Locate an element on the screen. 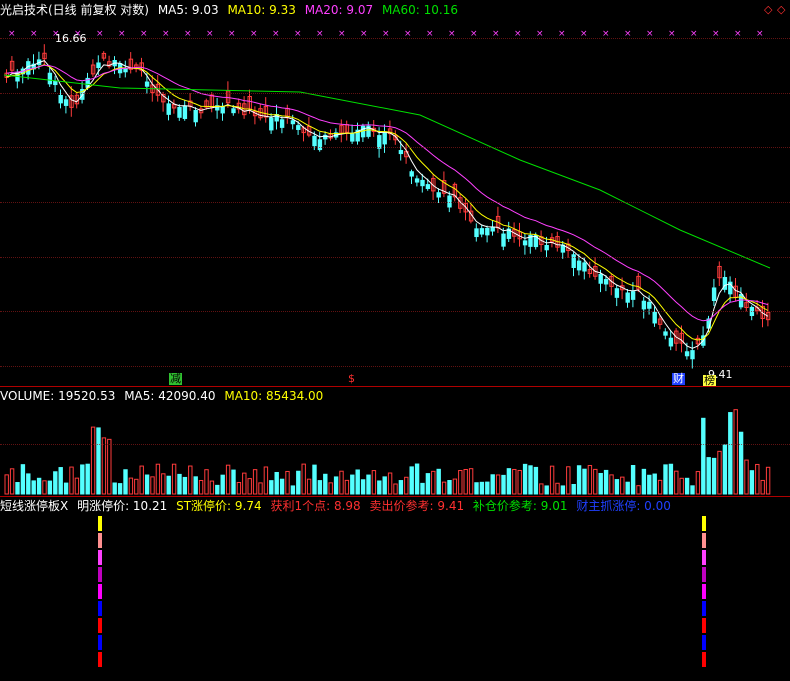 The width and height of the screenshot is (790, 681). profit-one-point: 获利1个点: 8.98 is located at coordinates (315, 506).